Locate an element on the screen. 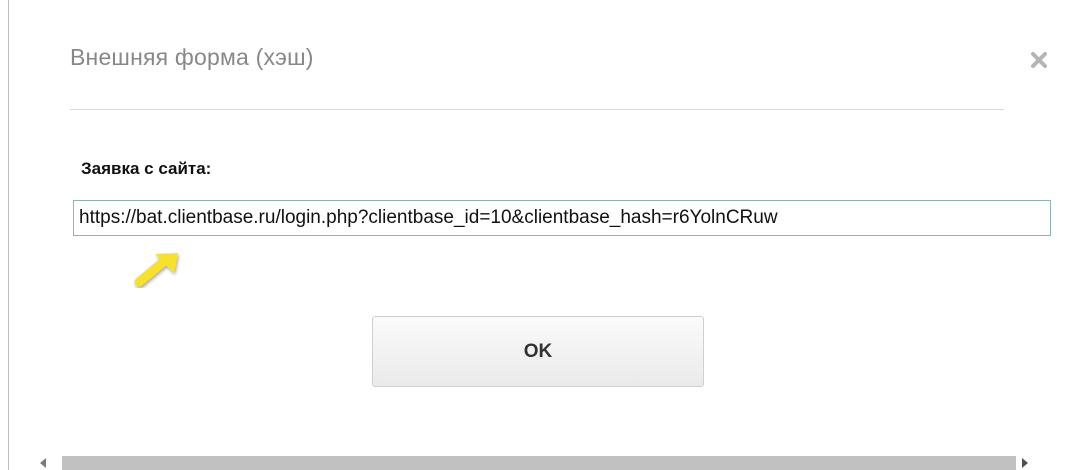 Image resolution: width=1080 pixels, height=470 pixels. scroll-left-arrow-icon is located at coordinates (43, 463).